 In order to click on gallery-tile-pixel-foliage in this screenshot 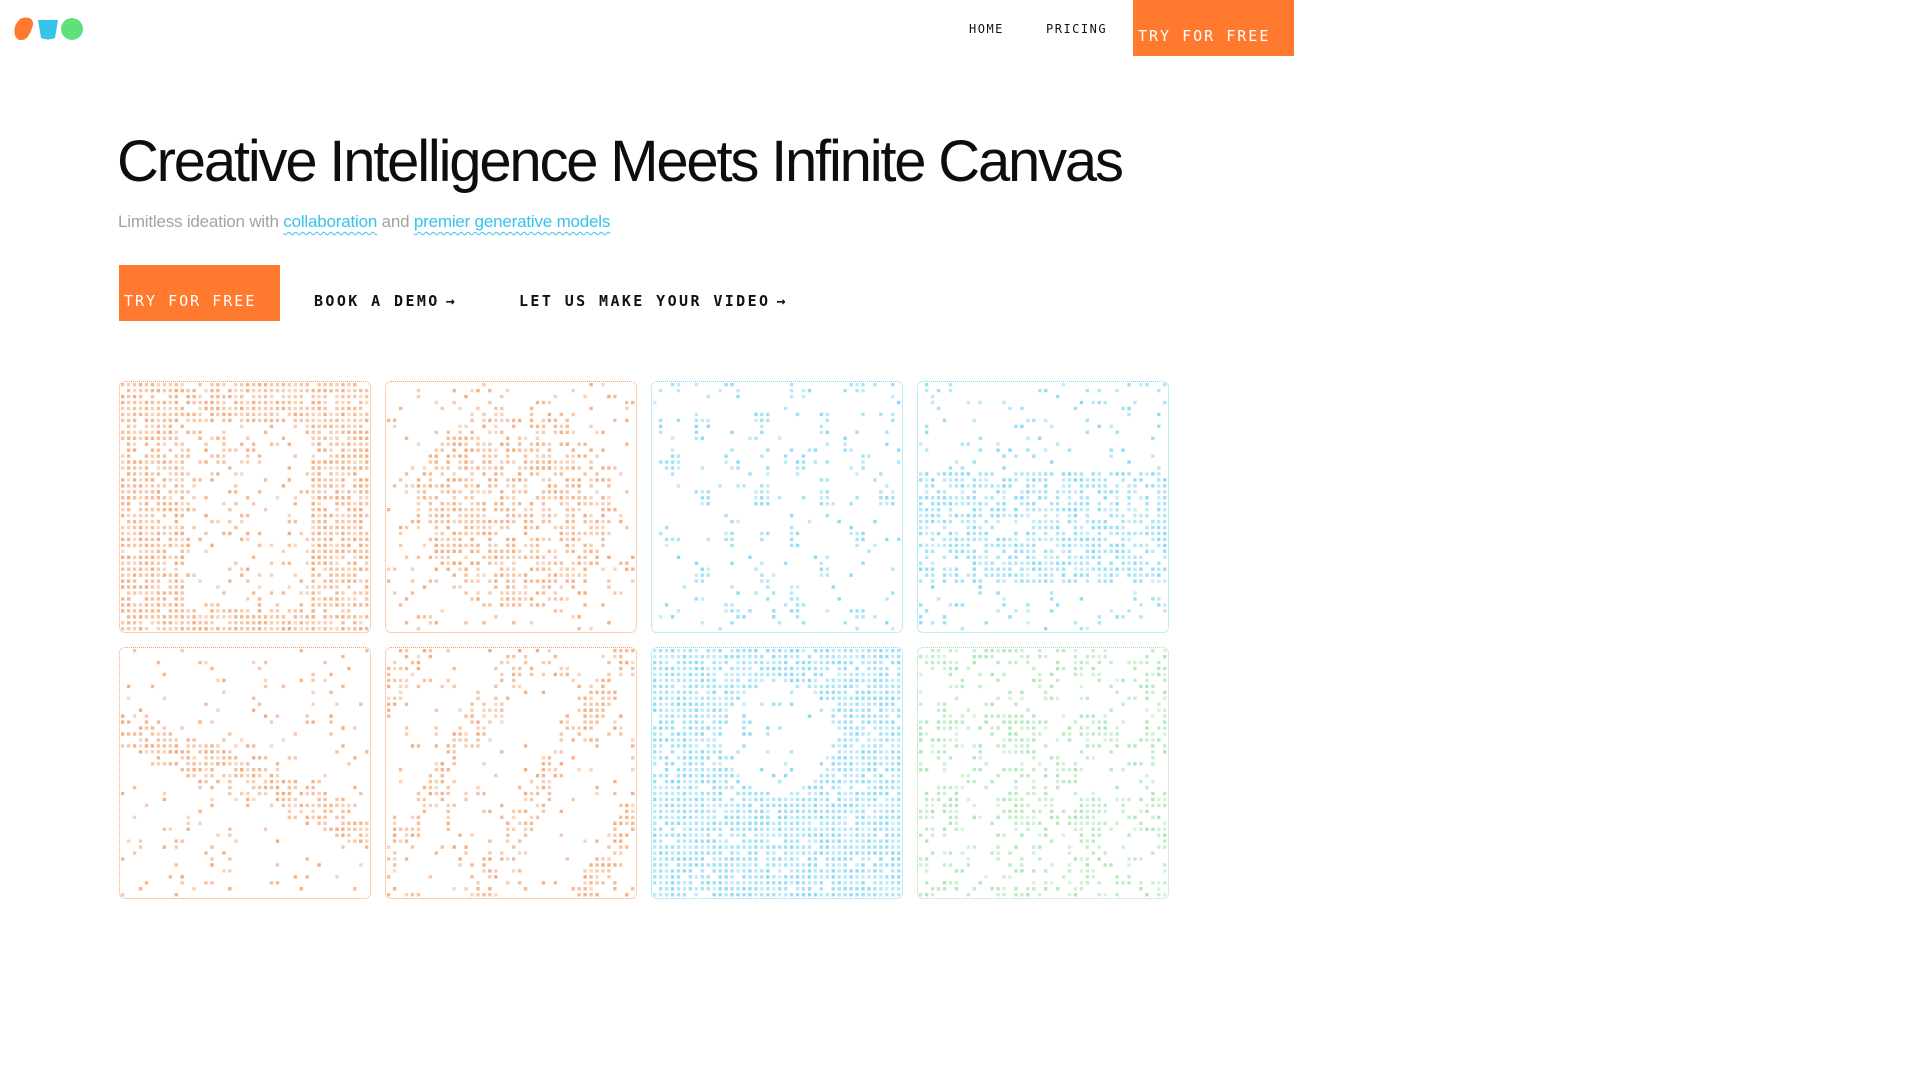, I will do `click(1043, 773)`.